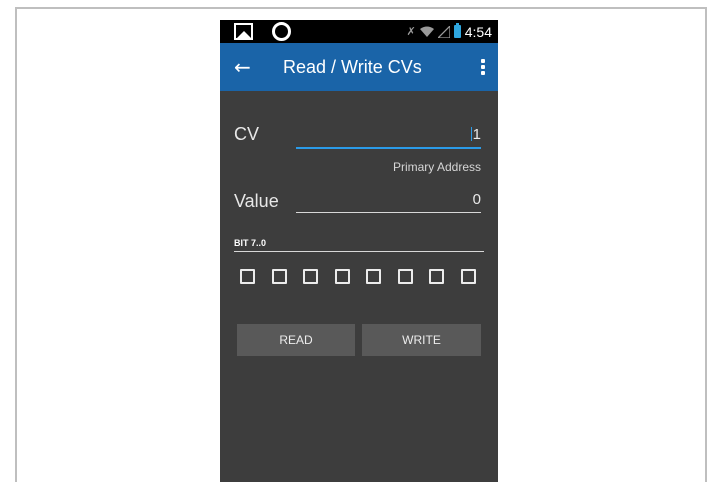 The image size is (715, 482). What do you see at coordinates (374, 276) in the screenshot?
I see `bit-3-checkbox` at bounding box center [374, 276].